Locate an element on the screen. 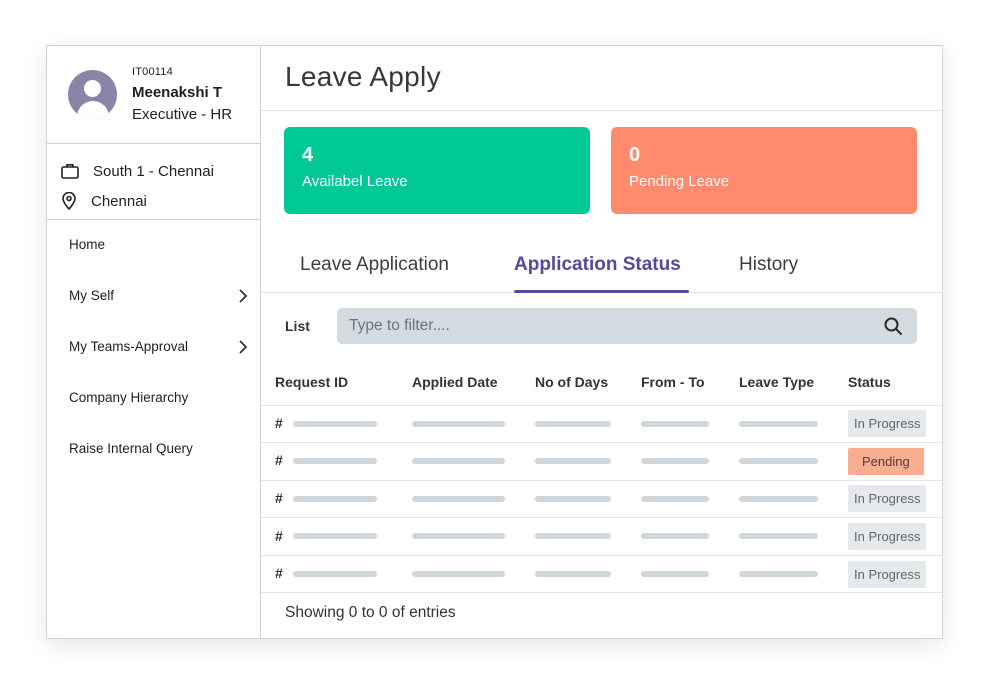  pending-leave-count: 0 is located at coordinates (635, 155).